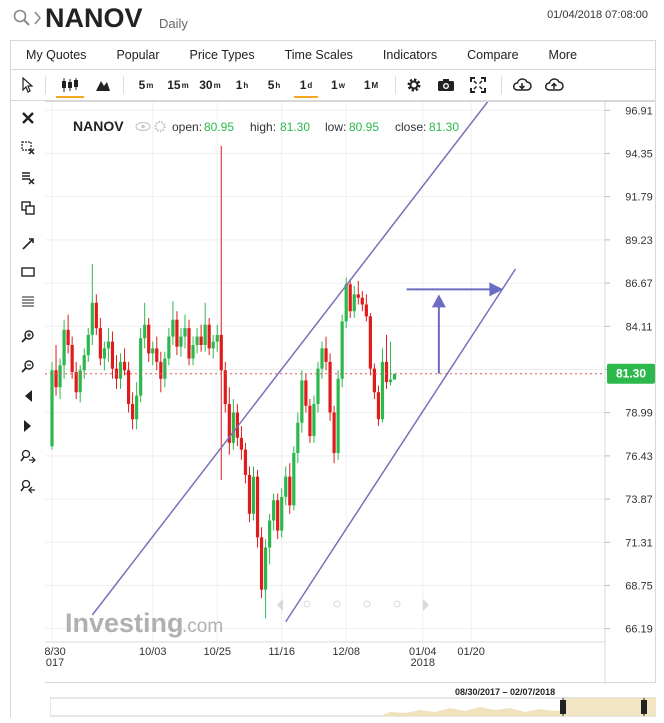 The width and height of the screenshot is (664, 723). I want to click on navigator-handle-left, so click(563, 707).